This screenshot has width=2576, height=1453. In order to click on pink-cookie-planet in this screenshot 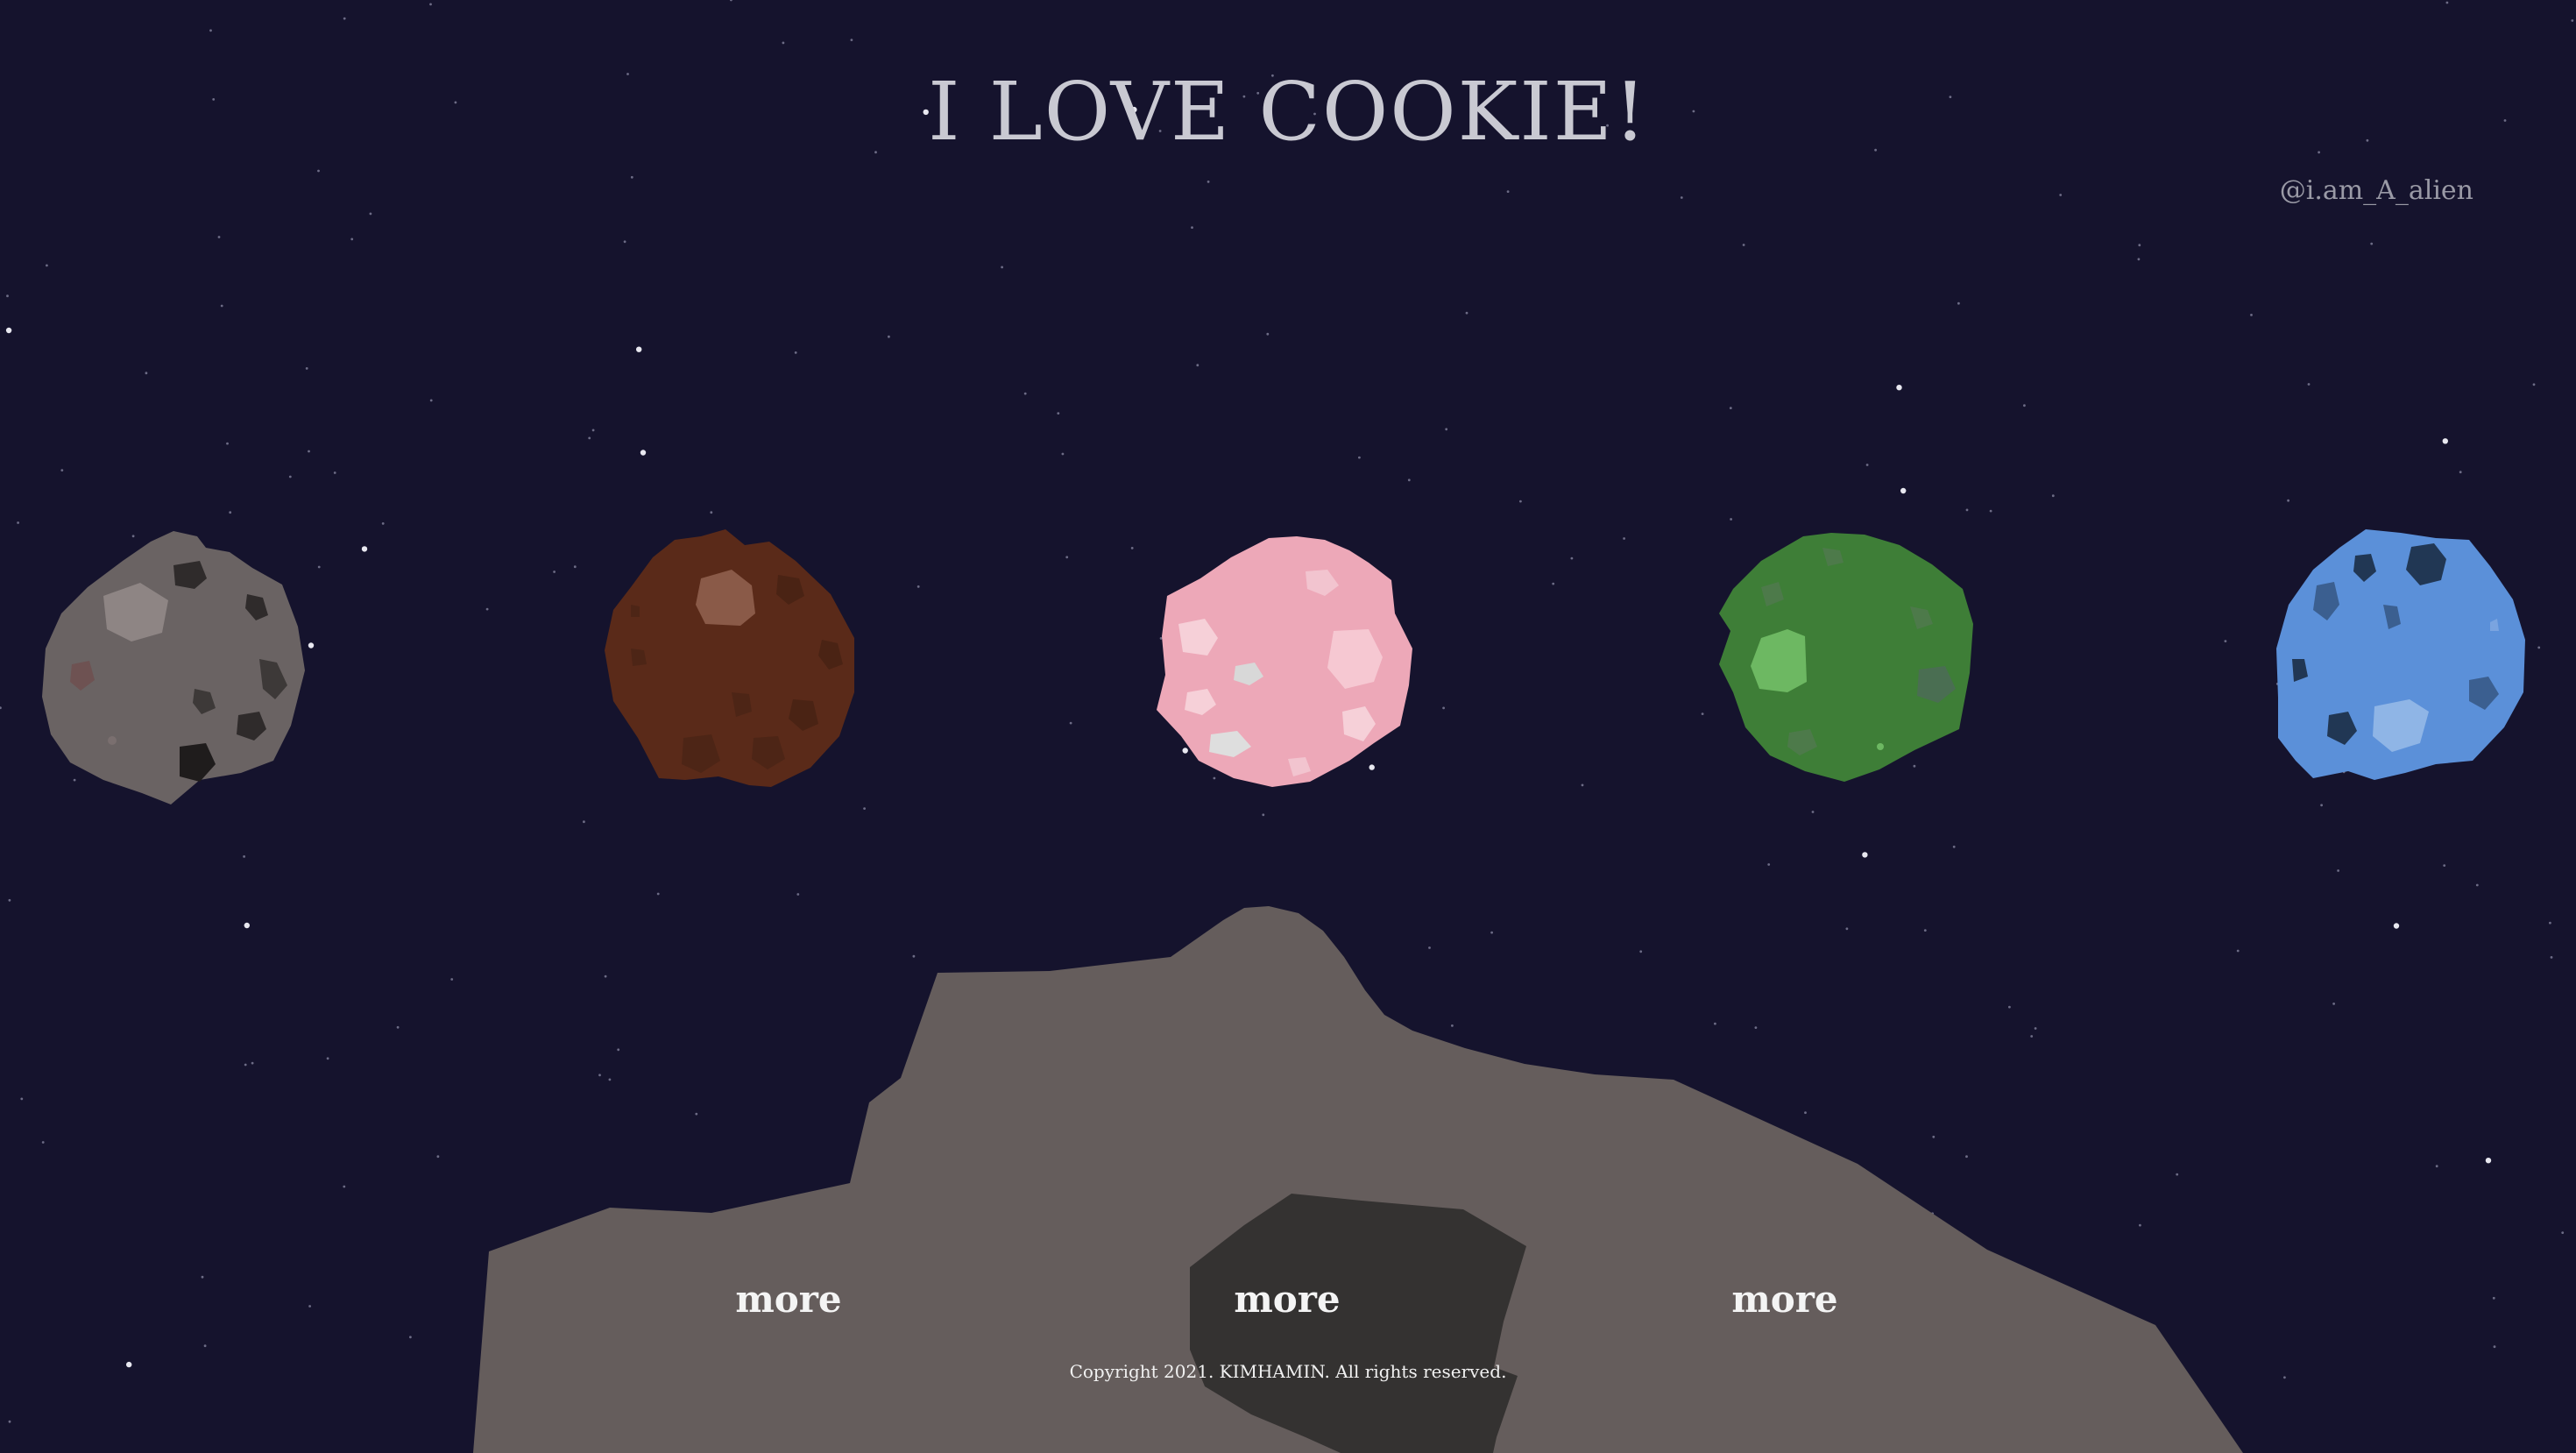, I will do `click(1284, 661)`.